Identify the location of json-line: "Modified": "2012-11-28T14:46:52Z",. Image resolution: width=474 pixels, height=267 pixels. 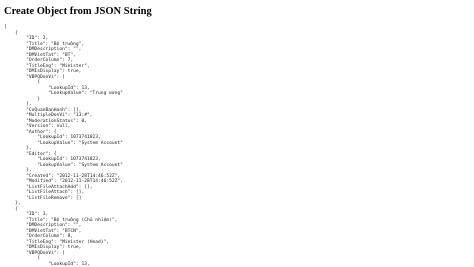
(63, 182).